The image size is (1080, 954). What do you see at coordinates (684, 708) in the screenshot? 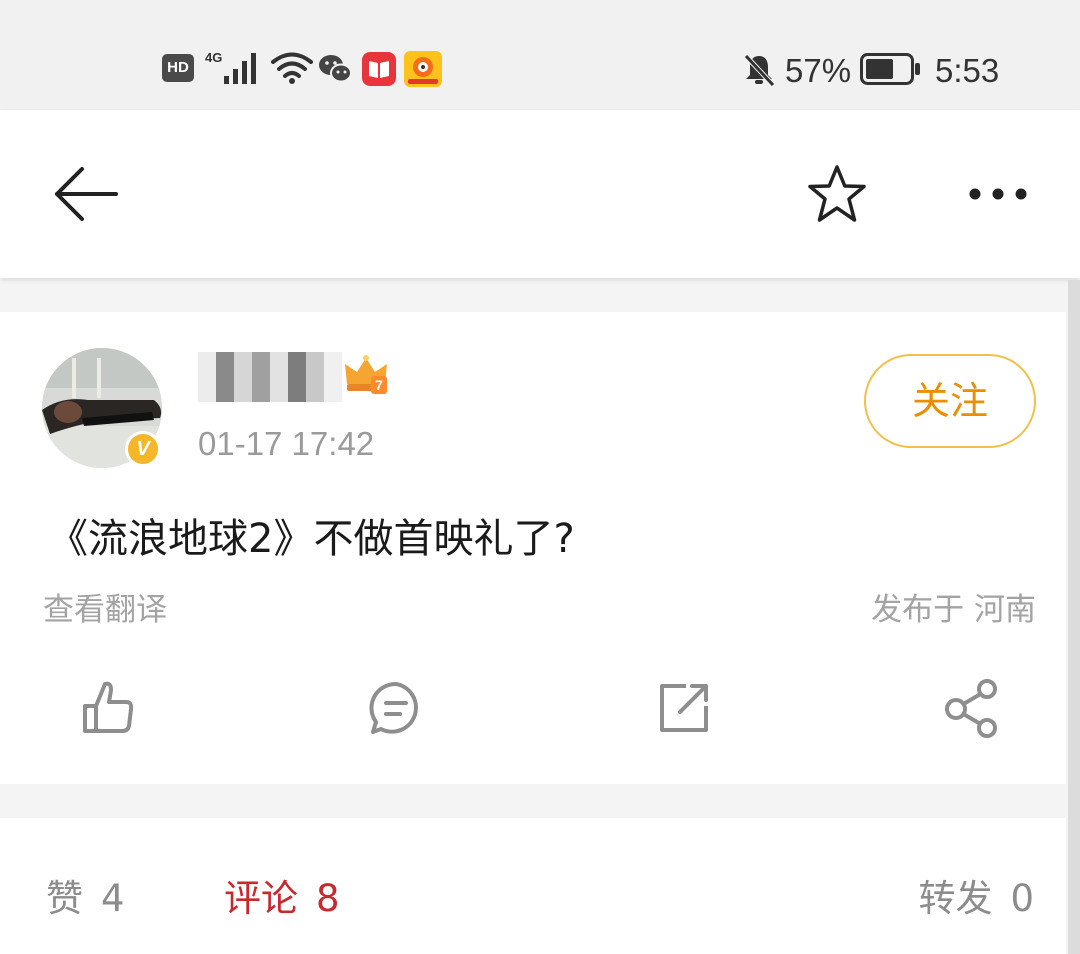
I see `repost-icon` at bounding box center [684, 708].